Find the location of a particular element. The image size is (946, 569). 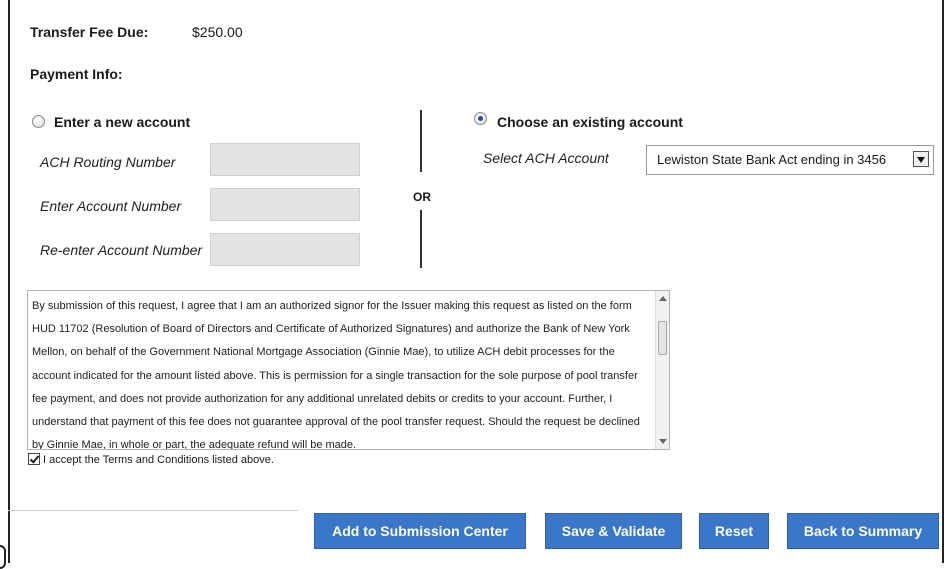

scroll-thumb is located at coordinates (662, 338).